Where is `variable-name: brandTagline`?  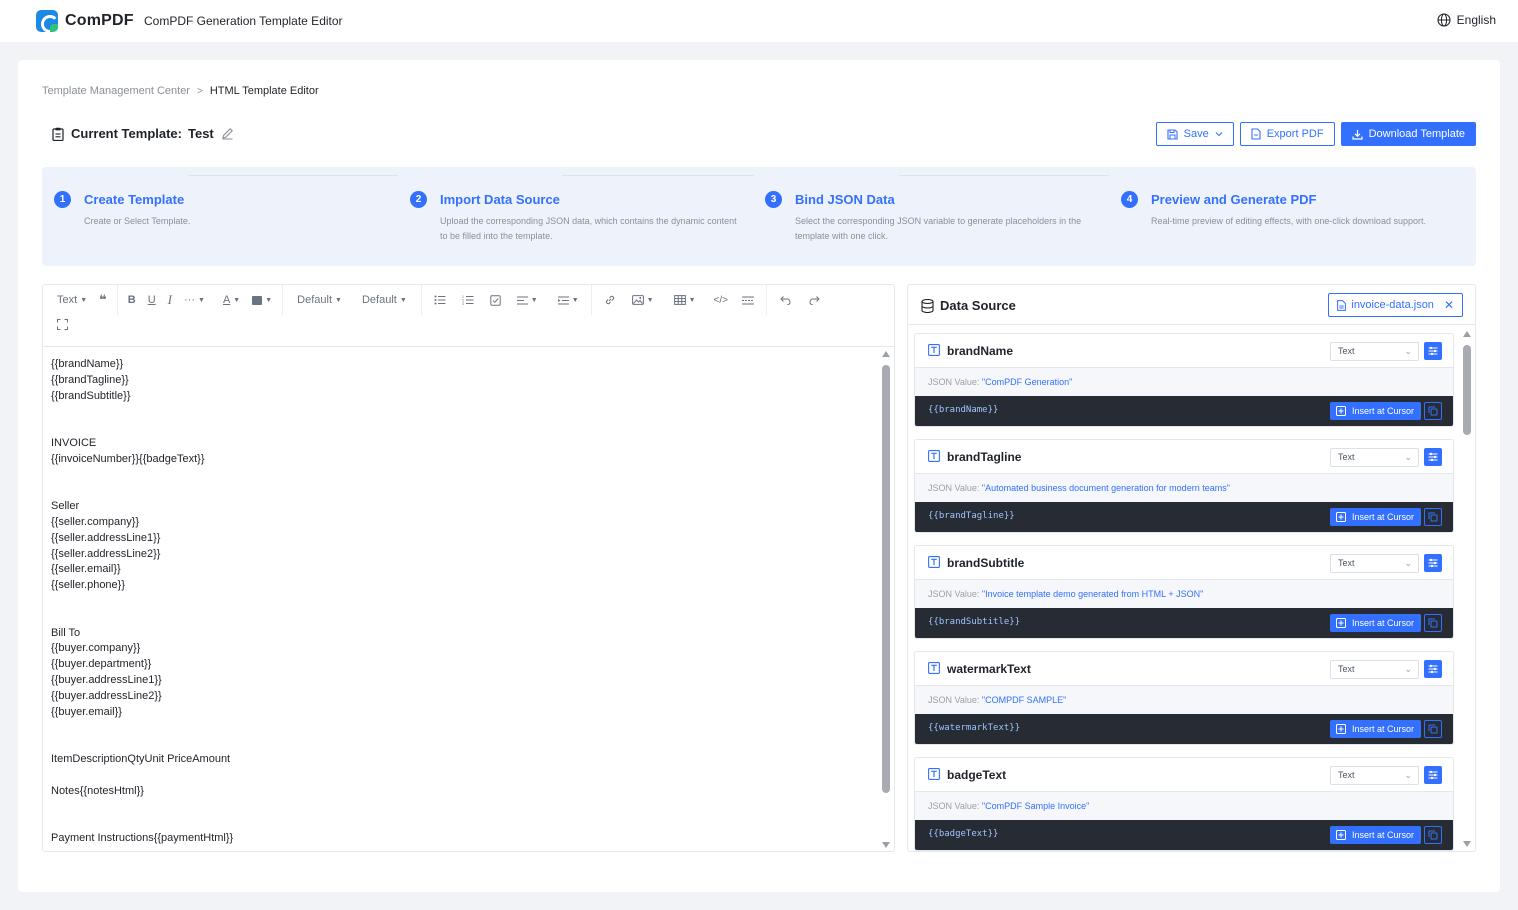 variable-name: brandTagline is located at coordinates (984, 457).